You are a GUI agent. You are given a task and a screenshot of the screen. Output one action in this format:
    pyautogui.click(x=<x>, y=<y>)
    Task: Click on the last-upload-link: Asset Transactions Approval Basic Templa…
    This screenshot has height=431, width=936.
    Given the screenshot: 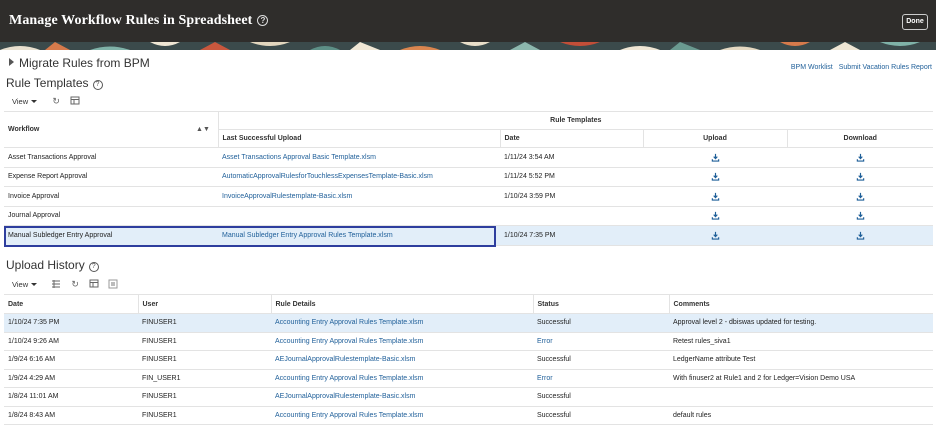 What is the action you would take?
    pyautogui.click(x=359, y=157)
    